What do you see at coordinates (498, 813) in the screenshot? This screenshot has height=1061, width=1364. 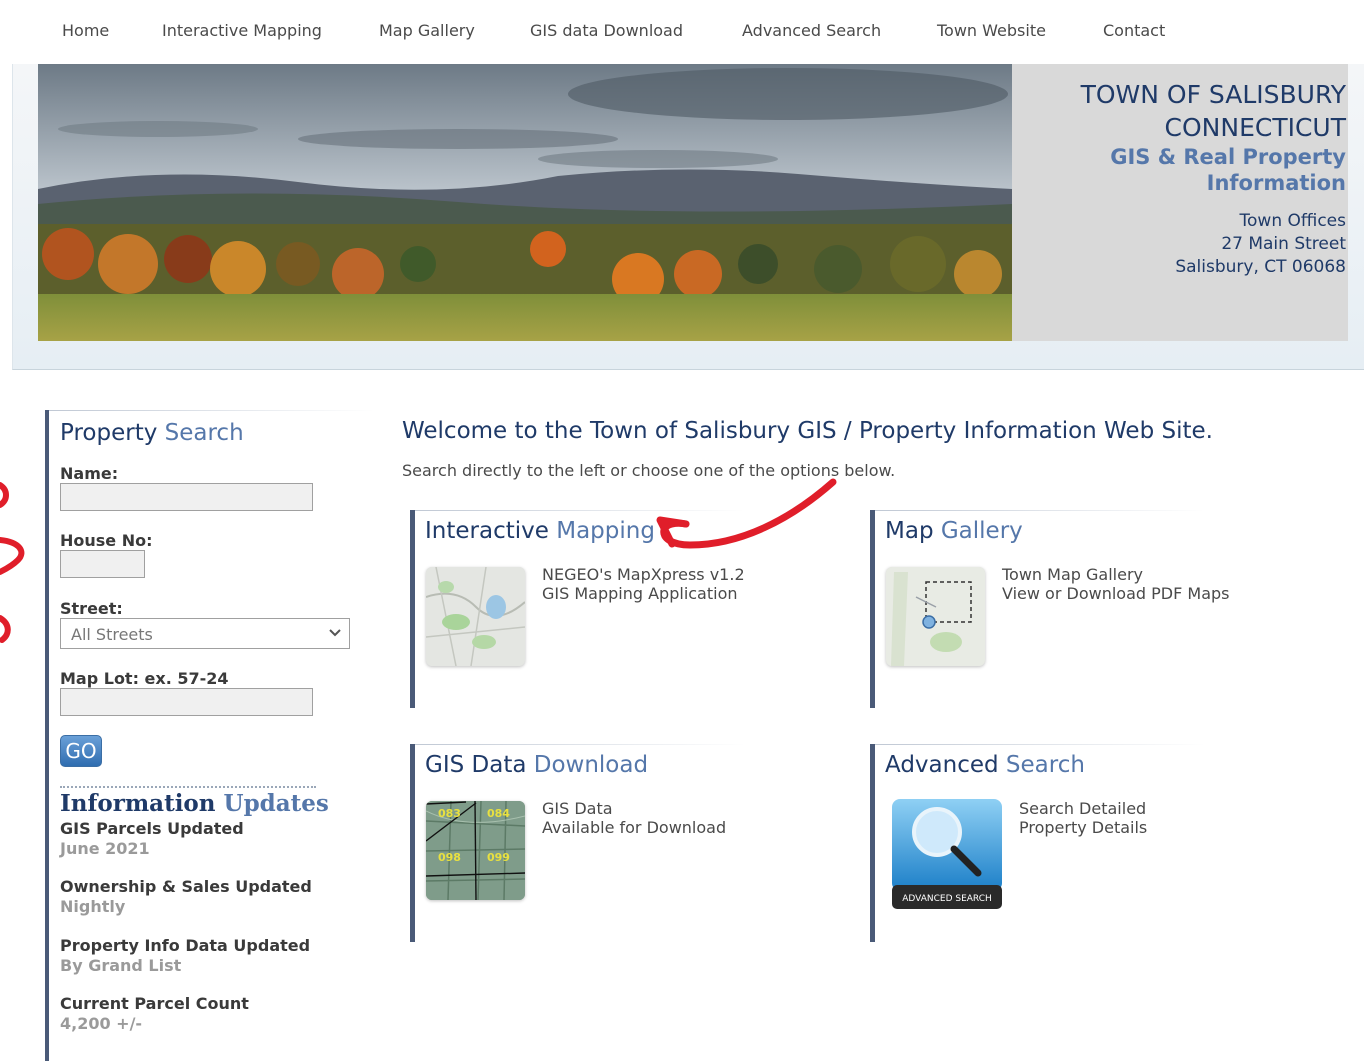 I see `grid-label: 084` at bounding box center [498, 813].